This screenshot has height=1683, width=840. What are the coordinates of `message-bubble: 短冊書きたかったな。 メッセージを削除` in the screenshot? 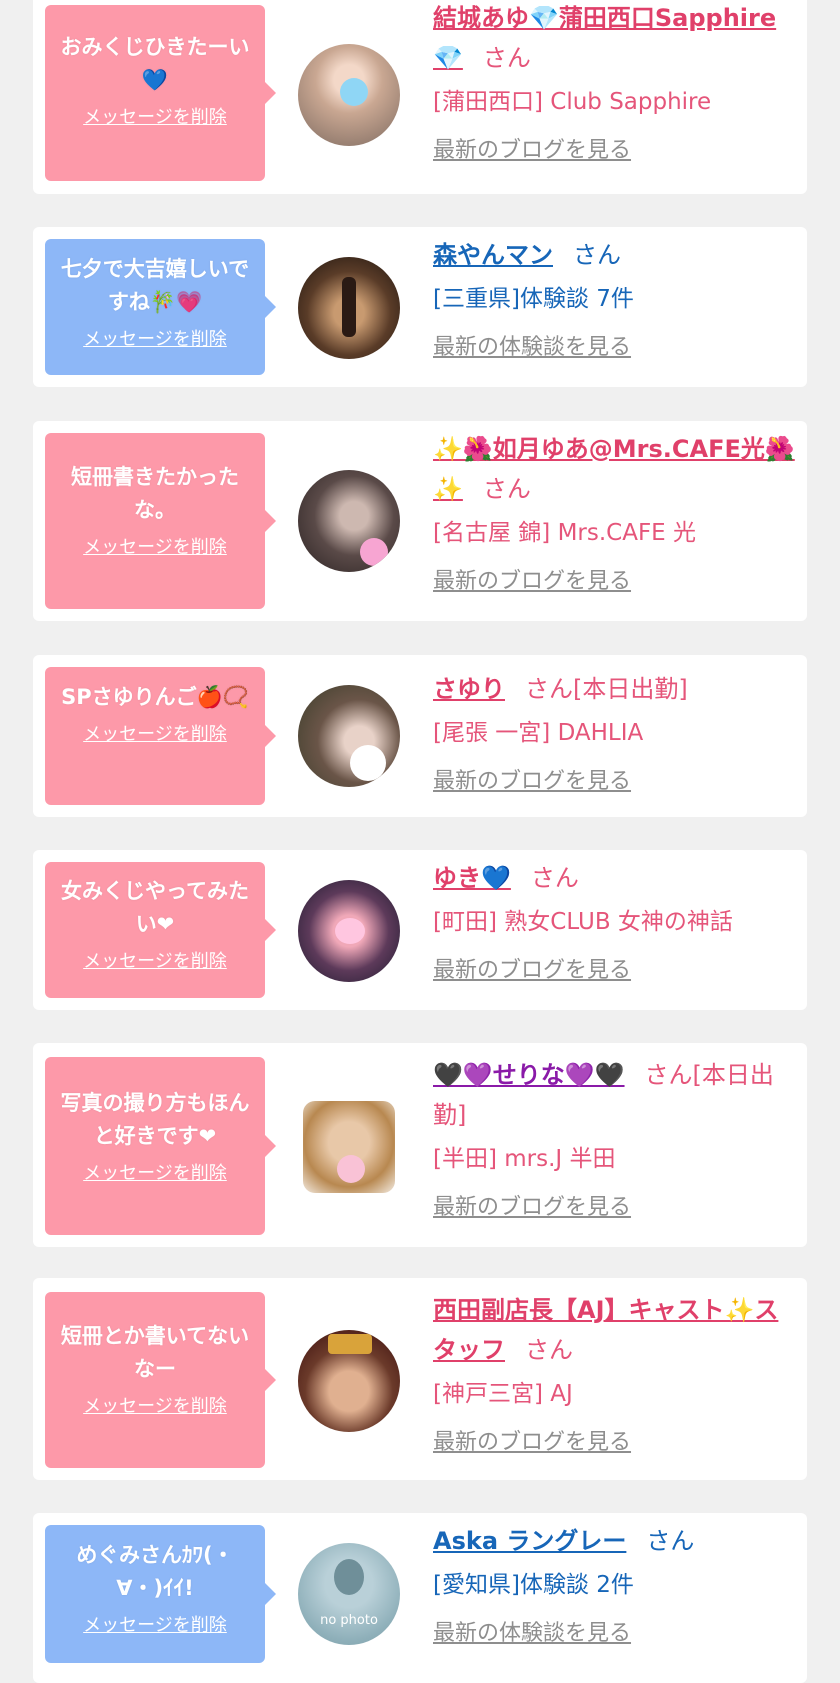 It's located at (160, 521).